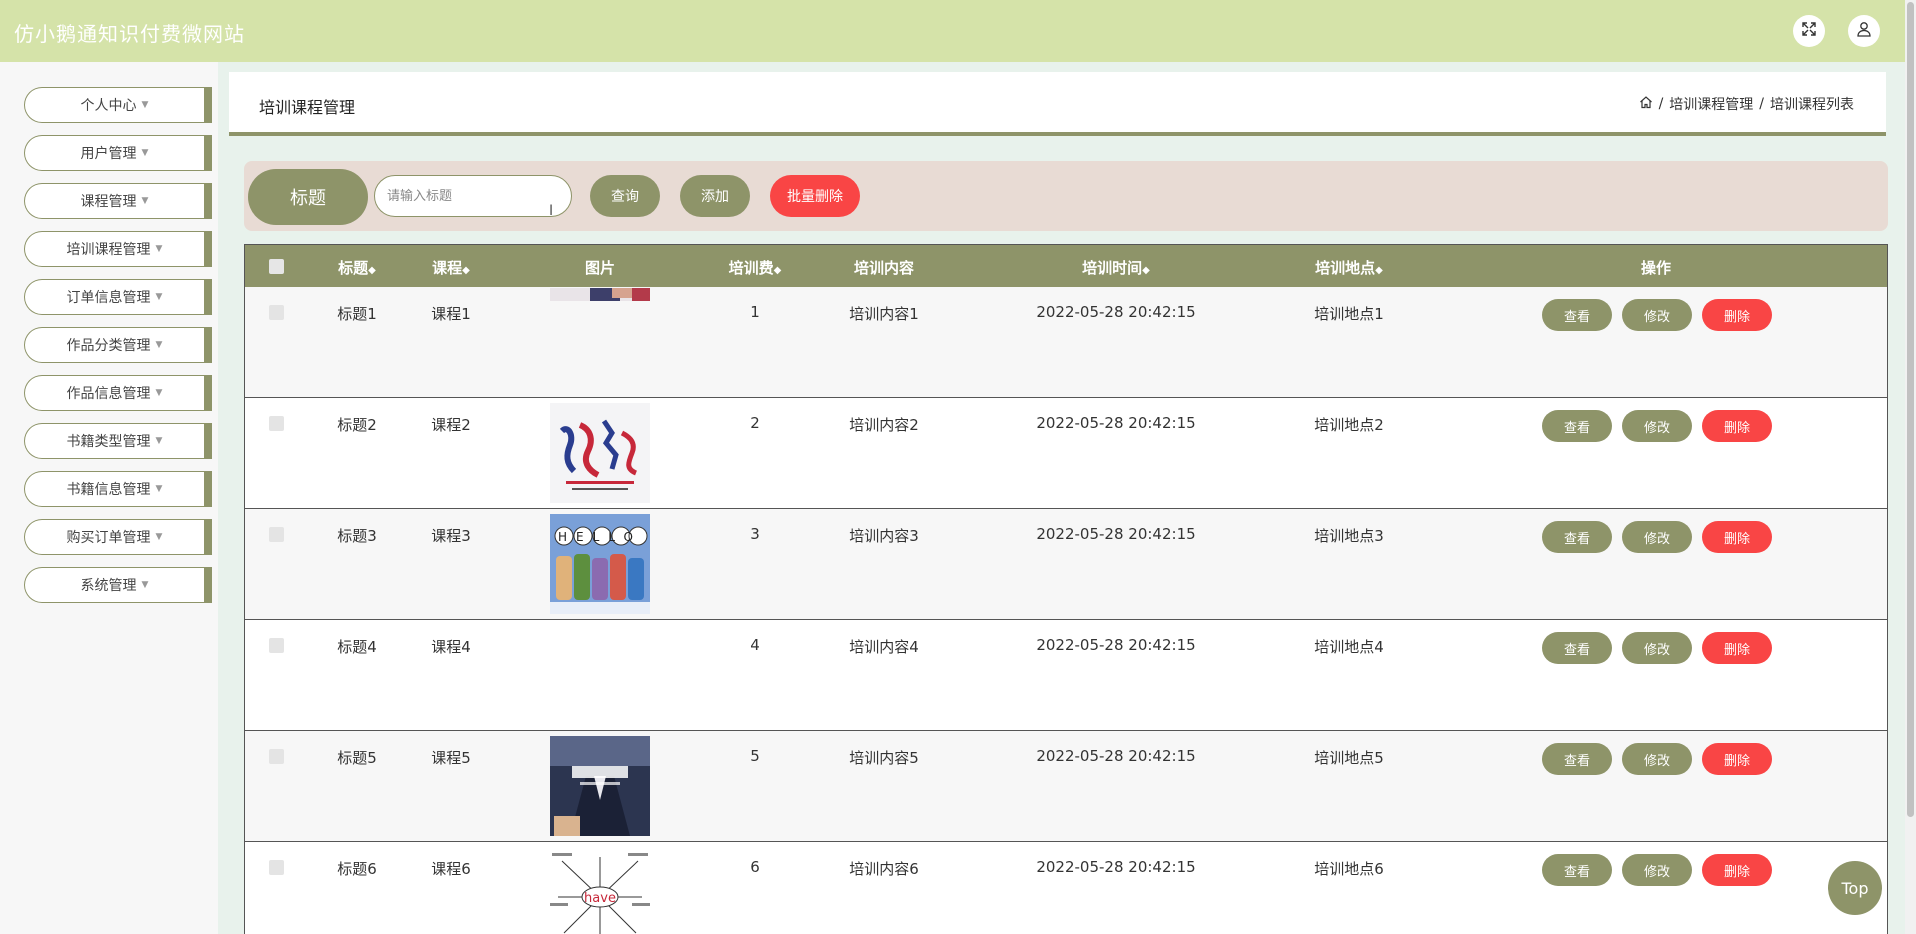  I want to click on sidebar-item-label: 系统管理, so click(108, 586).